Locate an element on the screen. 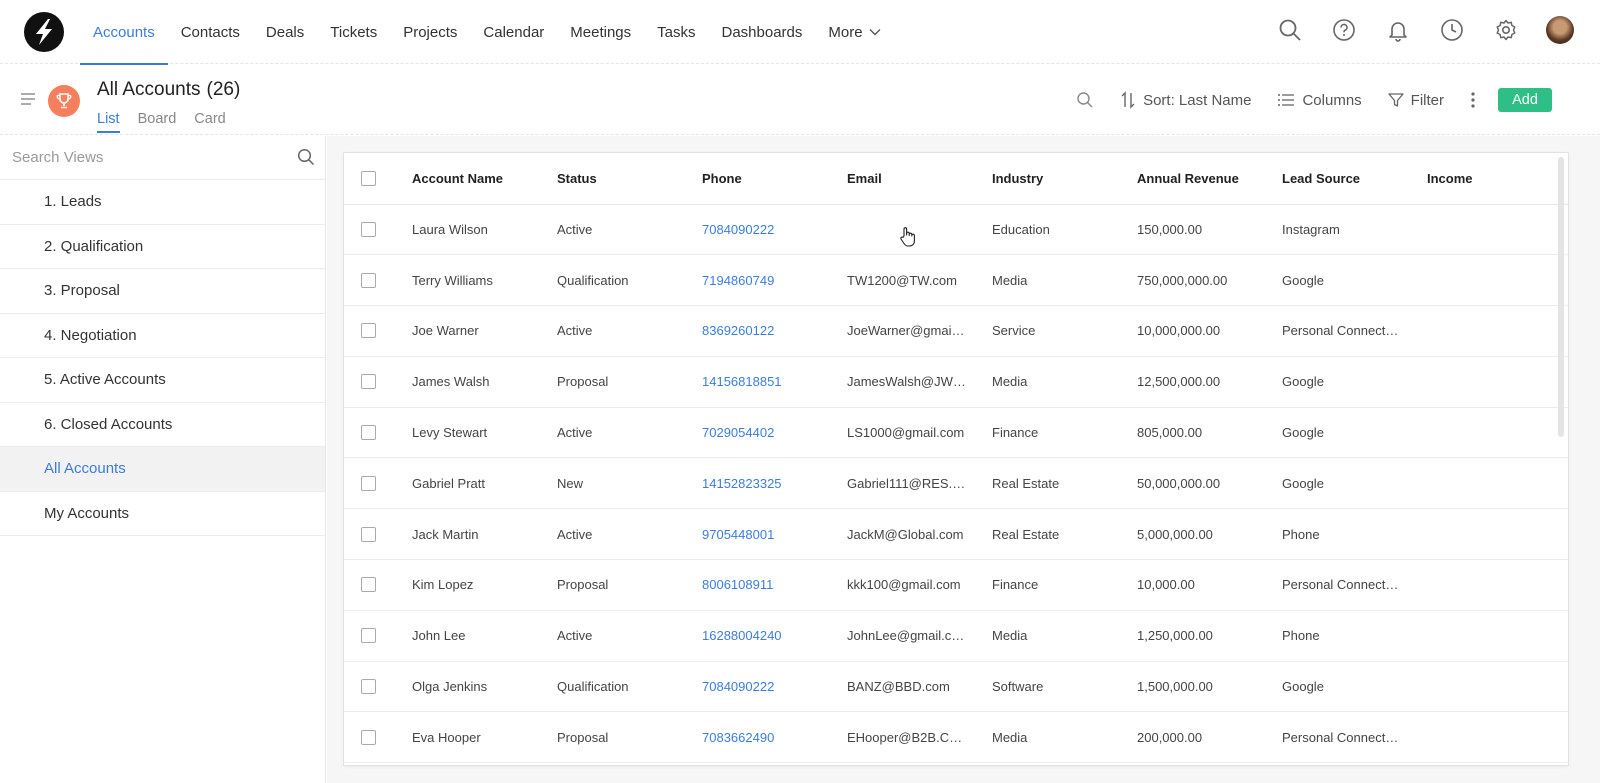 The width and height of the screenshot is (1600, 783). tab-card: Card is located at coordinates (209, 122).